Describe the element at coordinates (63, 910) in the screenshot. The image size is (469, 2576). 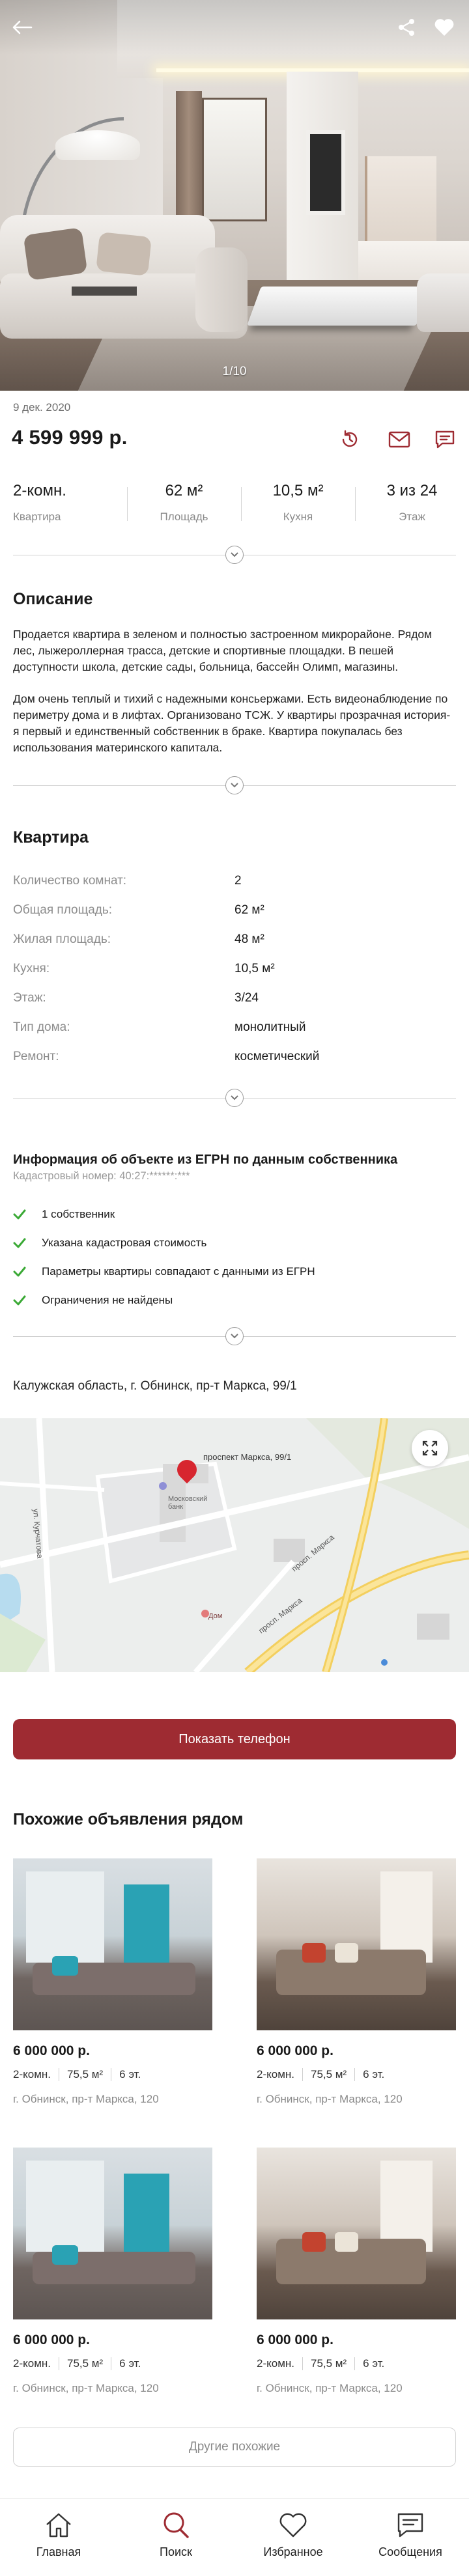
I see `spec-key: Общая площадь:` at that location.